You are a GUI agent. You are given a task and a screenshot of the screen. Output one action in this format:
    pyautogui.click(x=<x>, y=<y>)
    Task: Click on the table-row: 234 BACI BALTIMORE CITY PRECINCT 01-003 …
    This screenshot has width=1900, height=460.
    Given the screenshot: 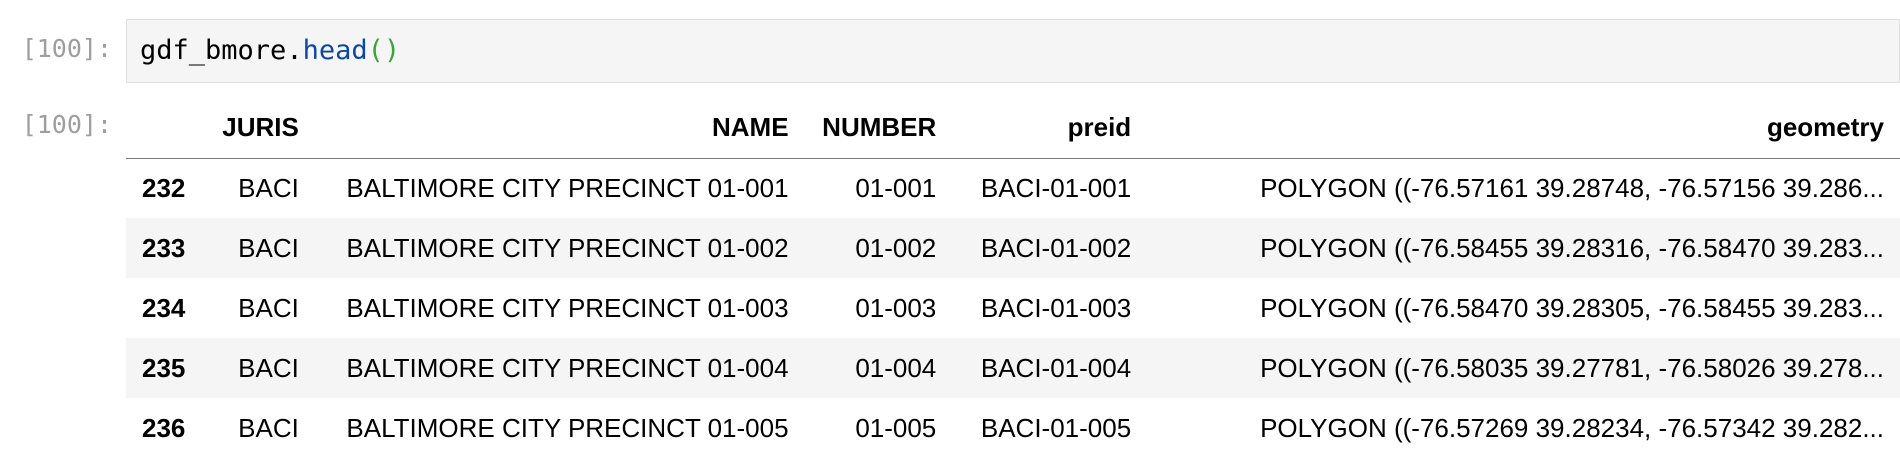 What is the action you would take?
    pyautogui.click(x=1013, y=308)
    